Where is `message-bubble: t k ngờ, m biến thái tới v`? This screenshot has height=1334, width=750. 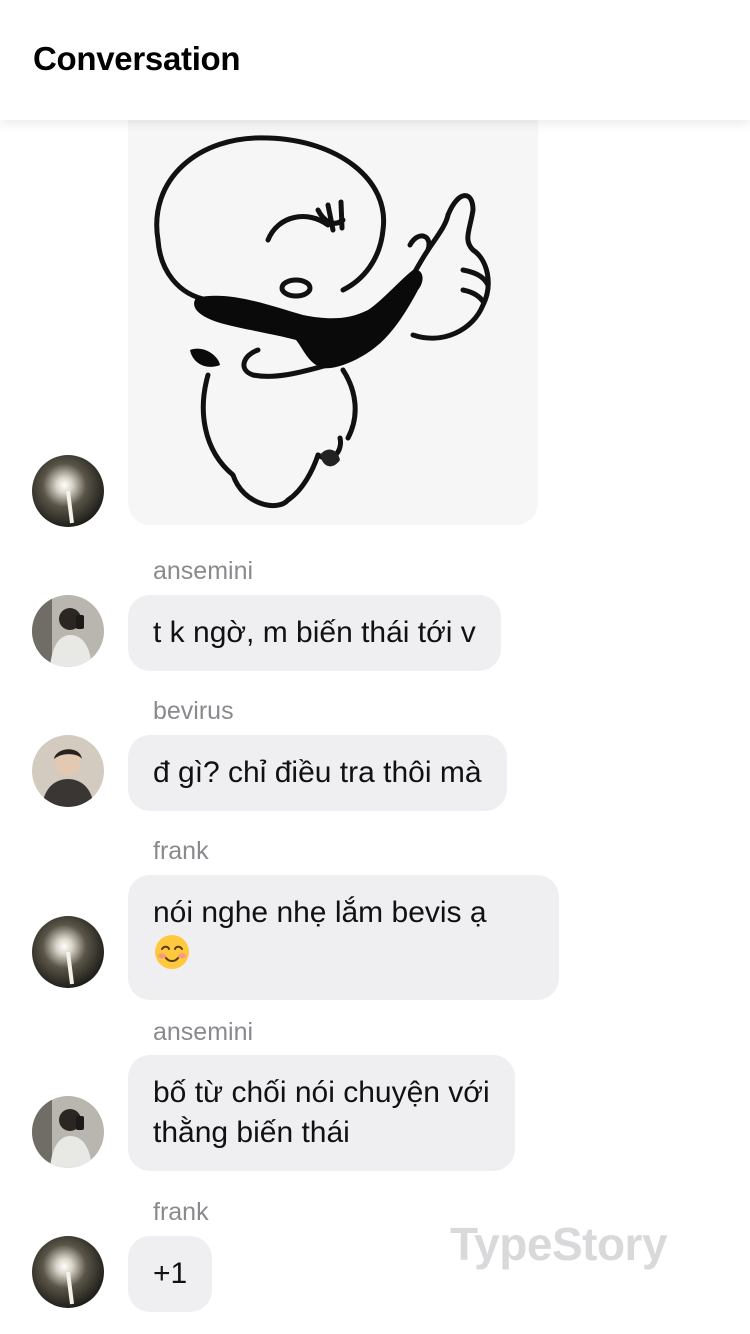
message-bubble: t k ngờ, m biến thái tới v is located at coordinates (314, 633).